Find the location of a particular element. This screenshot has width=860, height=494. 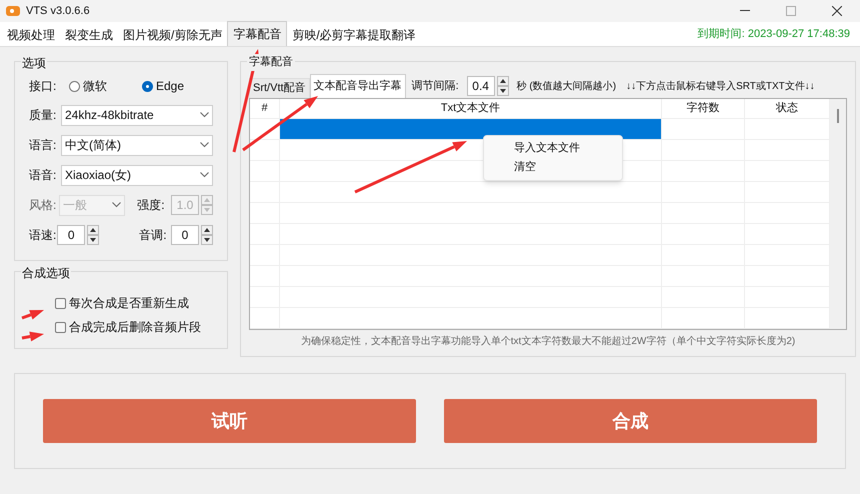

dropdown: 24khz-48kbitrate is located at coordinates (137, 115).